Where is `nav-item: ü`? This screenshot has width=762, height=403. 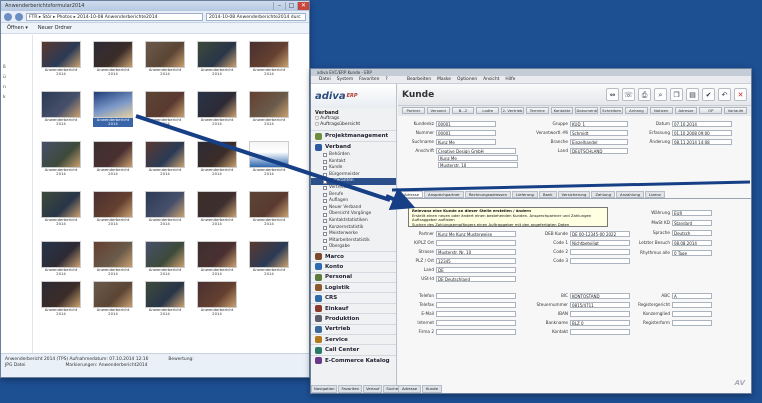
nav-item: ü is located at coordinates (16, 80).